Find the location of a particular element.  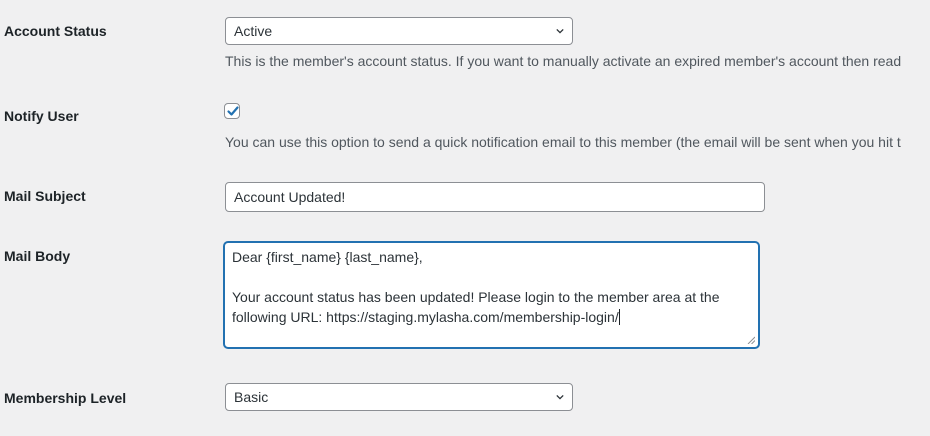

mail-body-blank-line is located at coordinates (491, 277).